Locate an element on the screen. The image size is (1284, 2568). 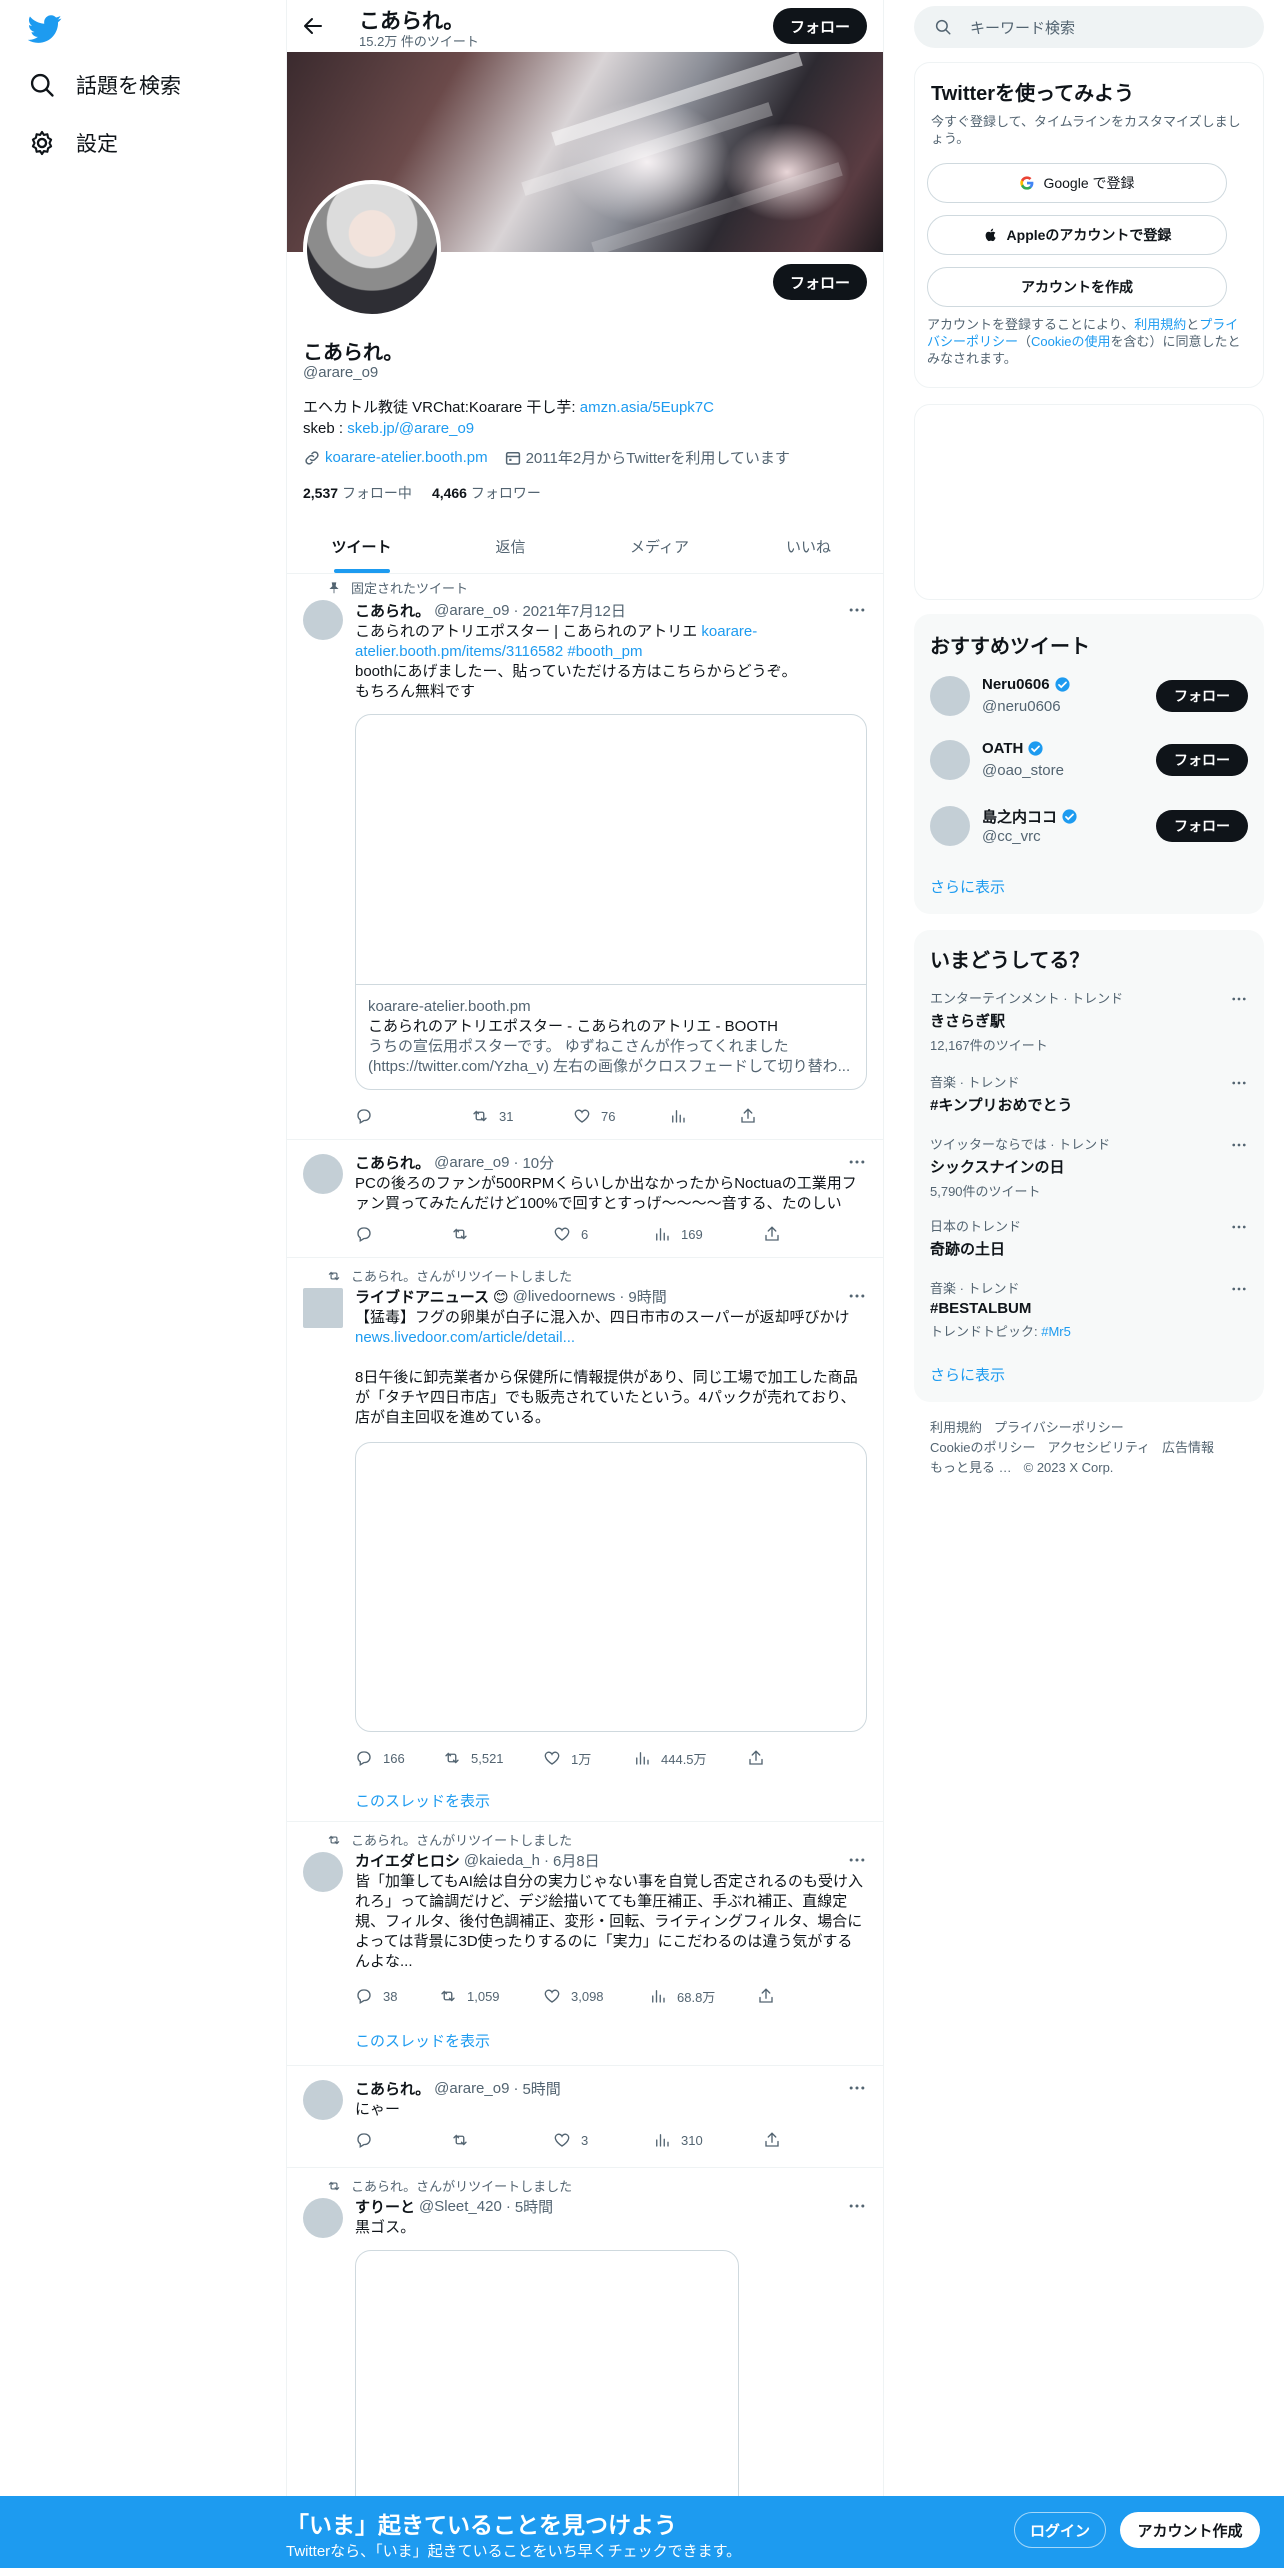
apple-signup-button: Appleのアカウントで登録 is located at coordinates (1077, 235).